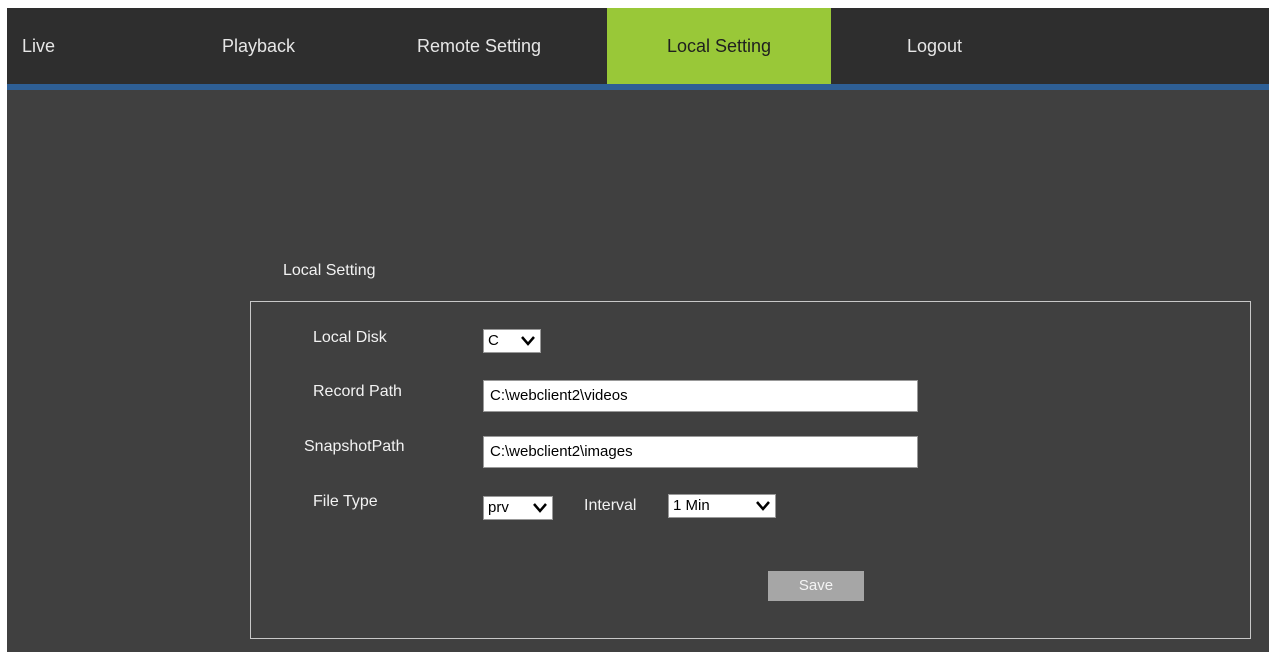 This screenshot has width=1269, height=652. Describe the element at coordinates (934, 46) in the screenshot. I see `nav-logout: Logout` at that location.